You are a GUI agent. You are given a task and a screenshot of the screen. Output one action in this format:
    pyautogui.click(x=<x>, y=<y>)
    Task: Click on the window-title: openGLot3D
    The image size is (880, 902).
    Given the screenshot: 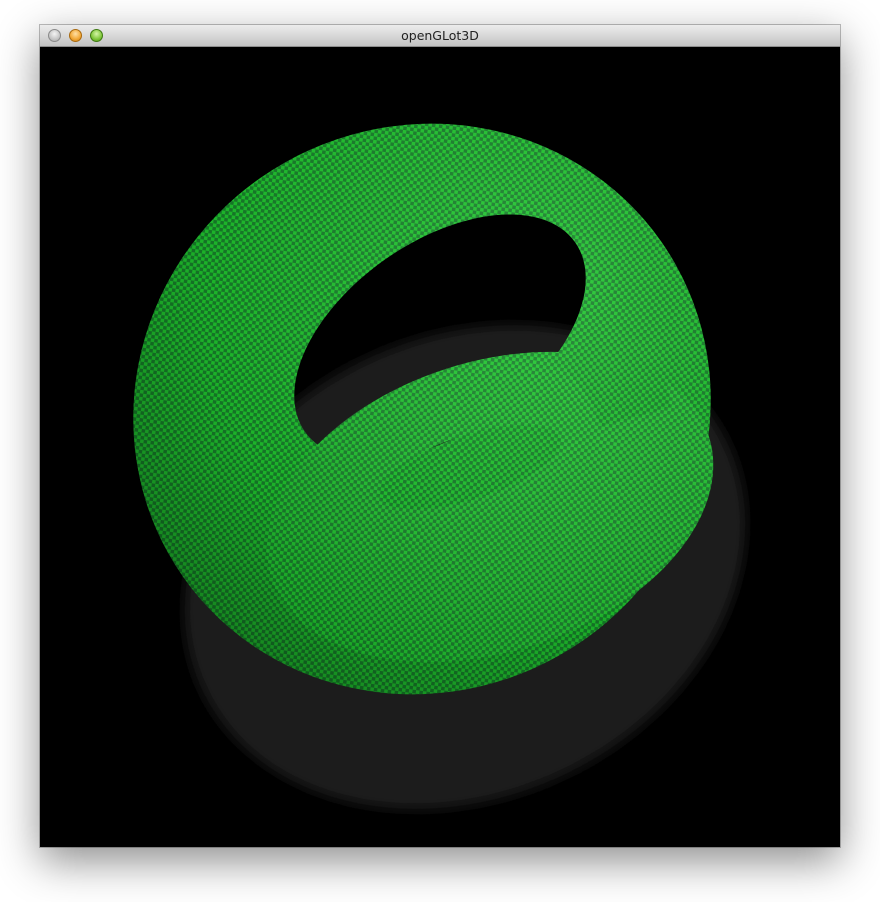 What is the action you would take?
    pyautogui.click(x=440, y=35)
    